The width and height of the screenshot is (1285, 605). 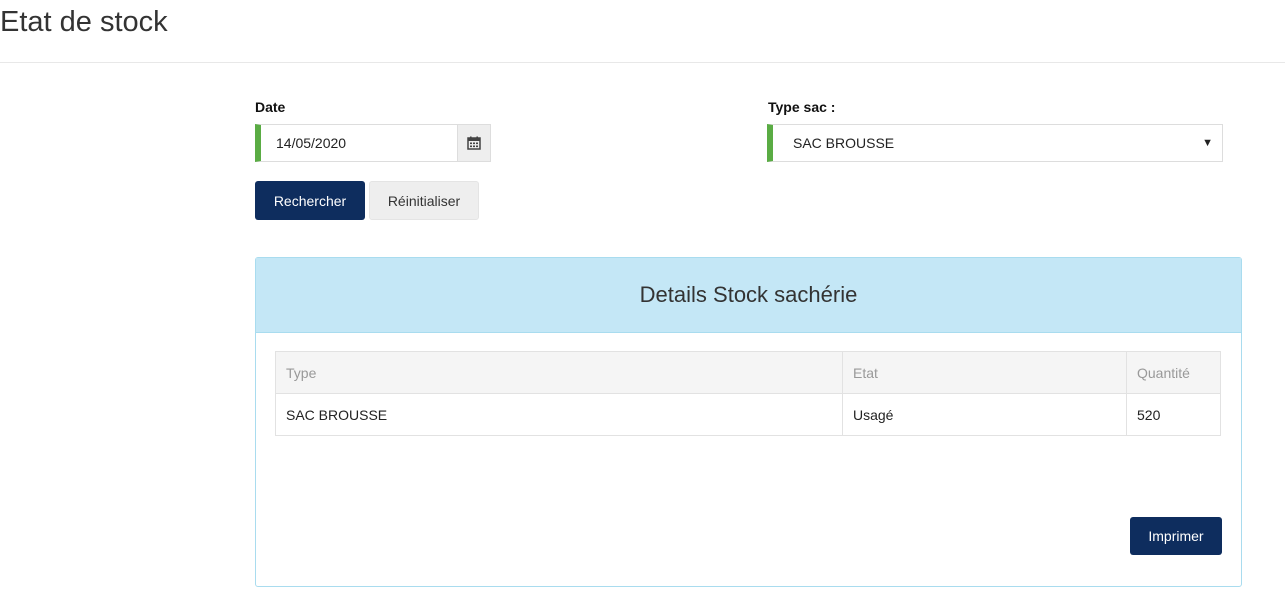 What do you see at coordinates (1173, 414) in the screenshot?
I see `cell-quantite: 520` at bounding box center [1173, 414].